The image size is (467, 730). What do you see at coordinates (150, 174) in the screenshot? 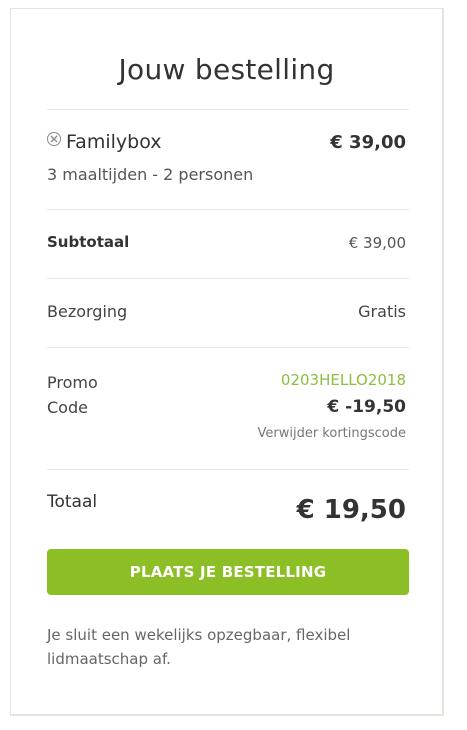
I see `product-description: 3 maaltijden - 2 personen` at bounding box center [150, 174].